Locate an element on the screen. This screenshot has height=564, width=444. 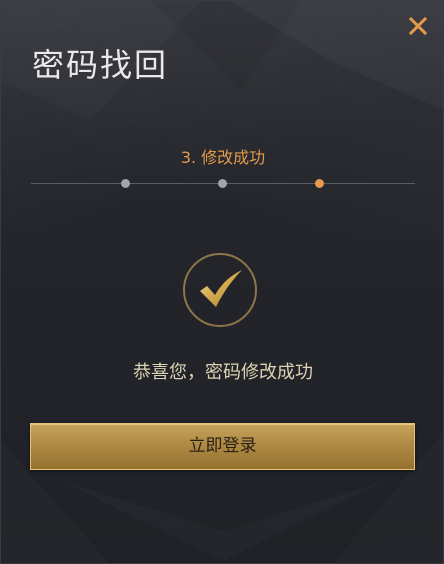
dialog-title: 密码找回 is located at coordinates (100, 65).